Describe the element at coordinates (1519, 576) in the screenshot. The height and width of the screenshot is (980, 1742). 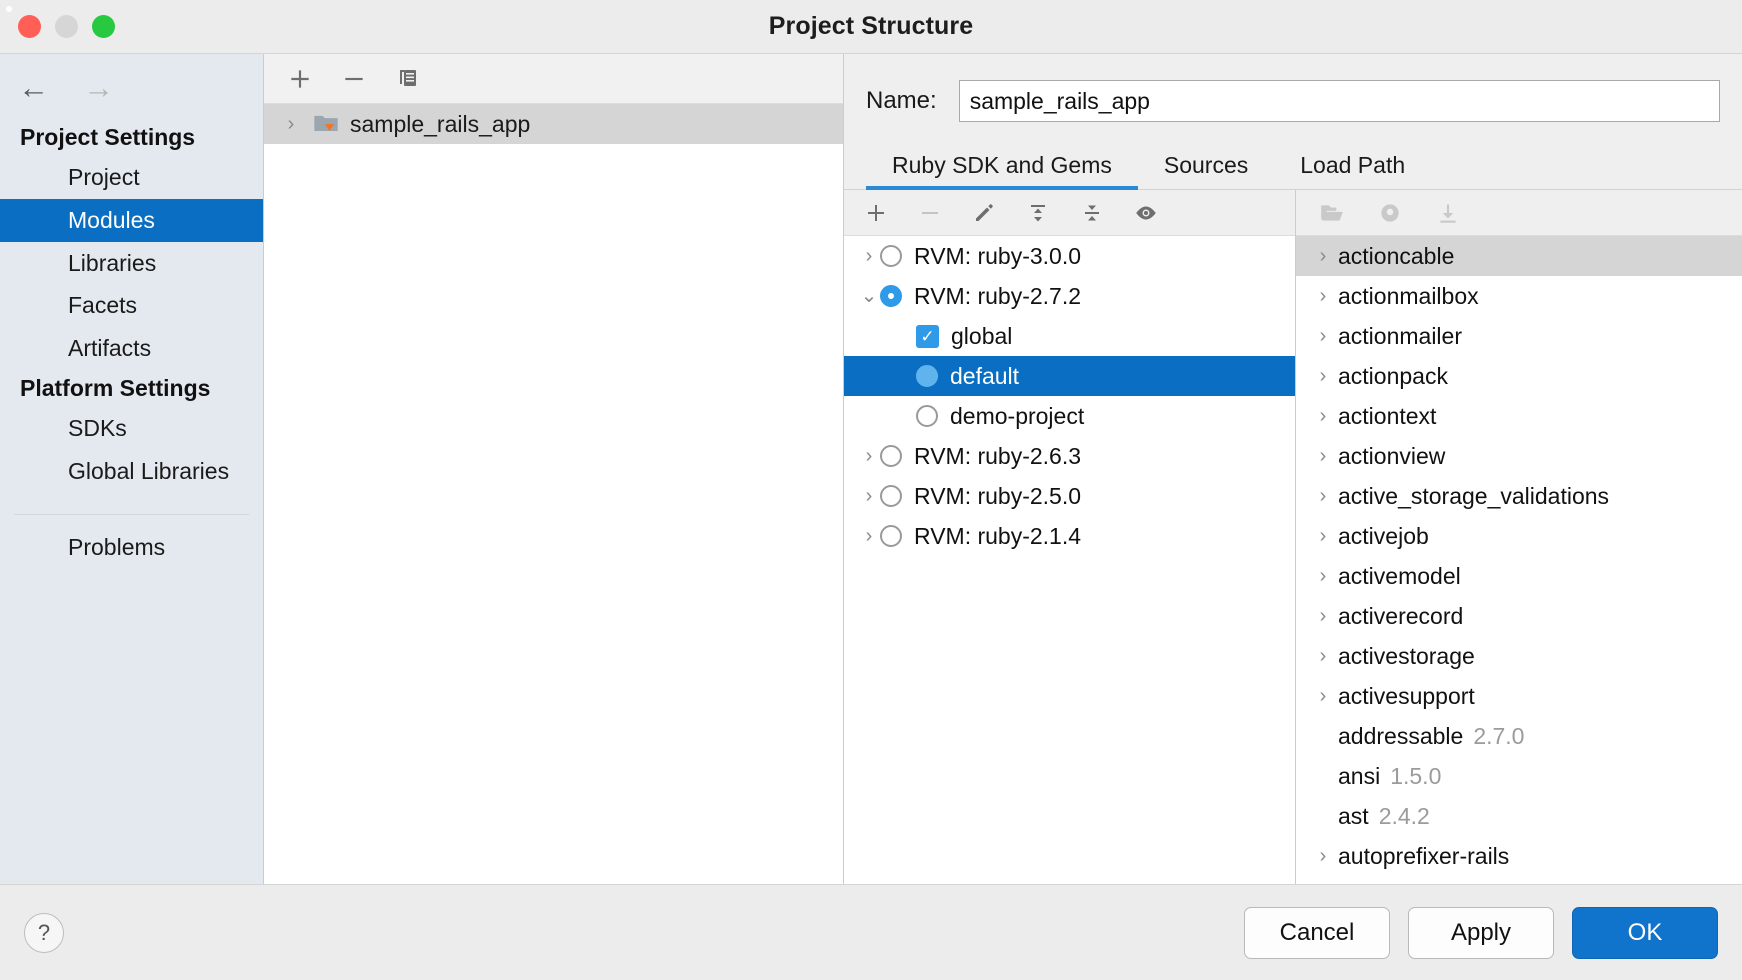
I see `gem-row: › activemodel` at that location.